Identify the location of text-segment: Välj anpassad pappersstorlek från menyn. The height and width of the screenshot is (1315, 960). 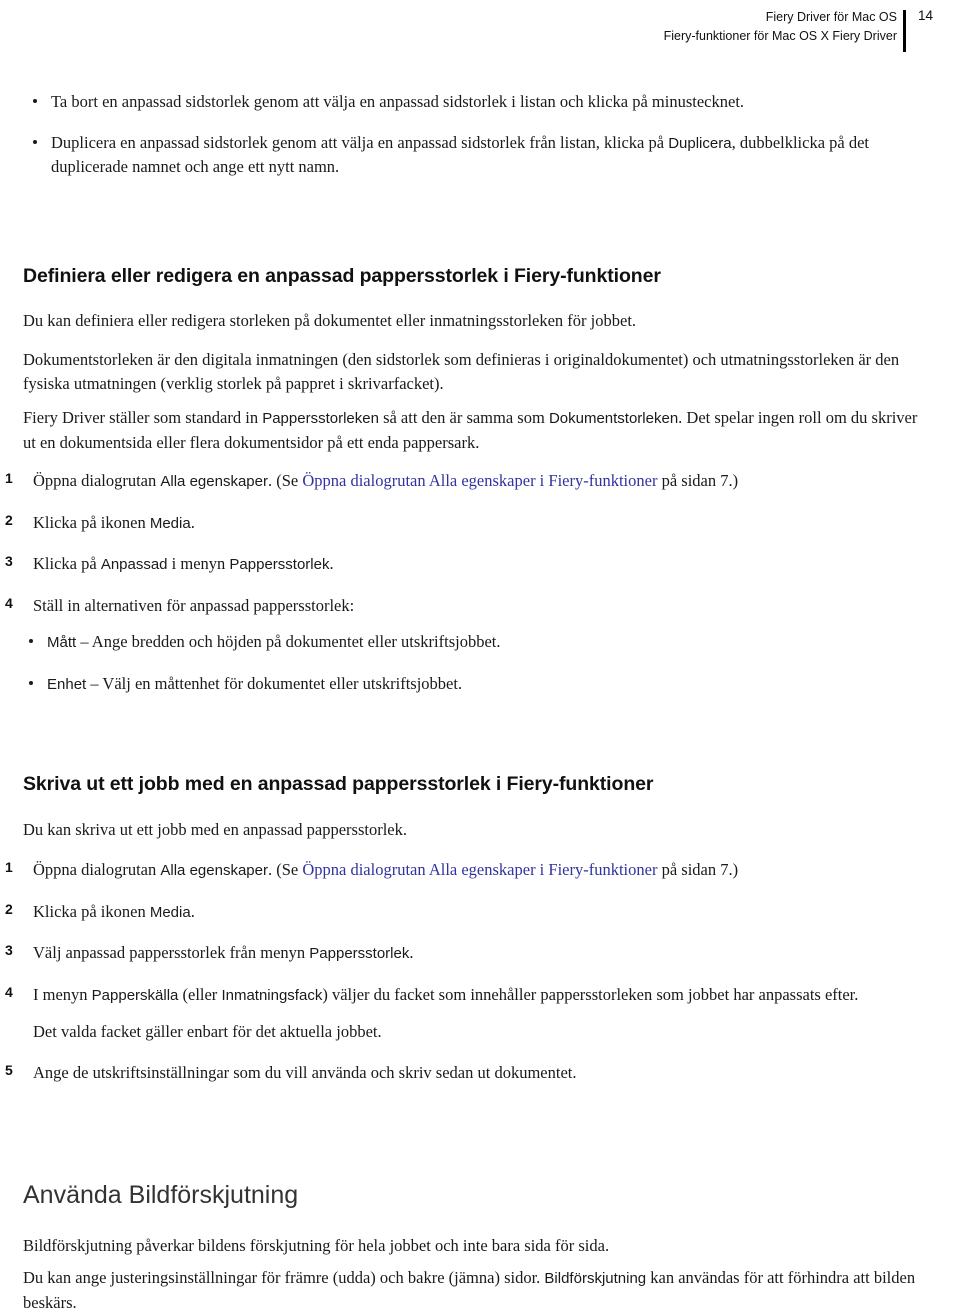
(171, 952).